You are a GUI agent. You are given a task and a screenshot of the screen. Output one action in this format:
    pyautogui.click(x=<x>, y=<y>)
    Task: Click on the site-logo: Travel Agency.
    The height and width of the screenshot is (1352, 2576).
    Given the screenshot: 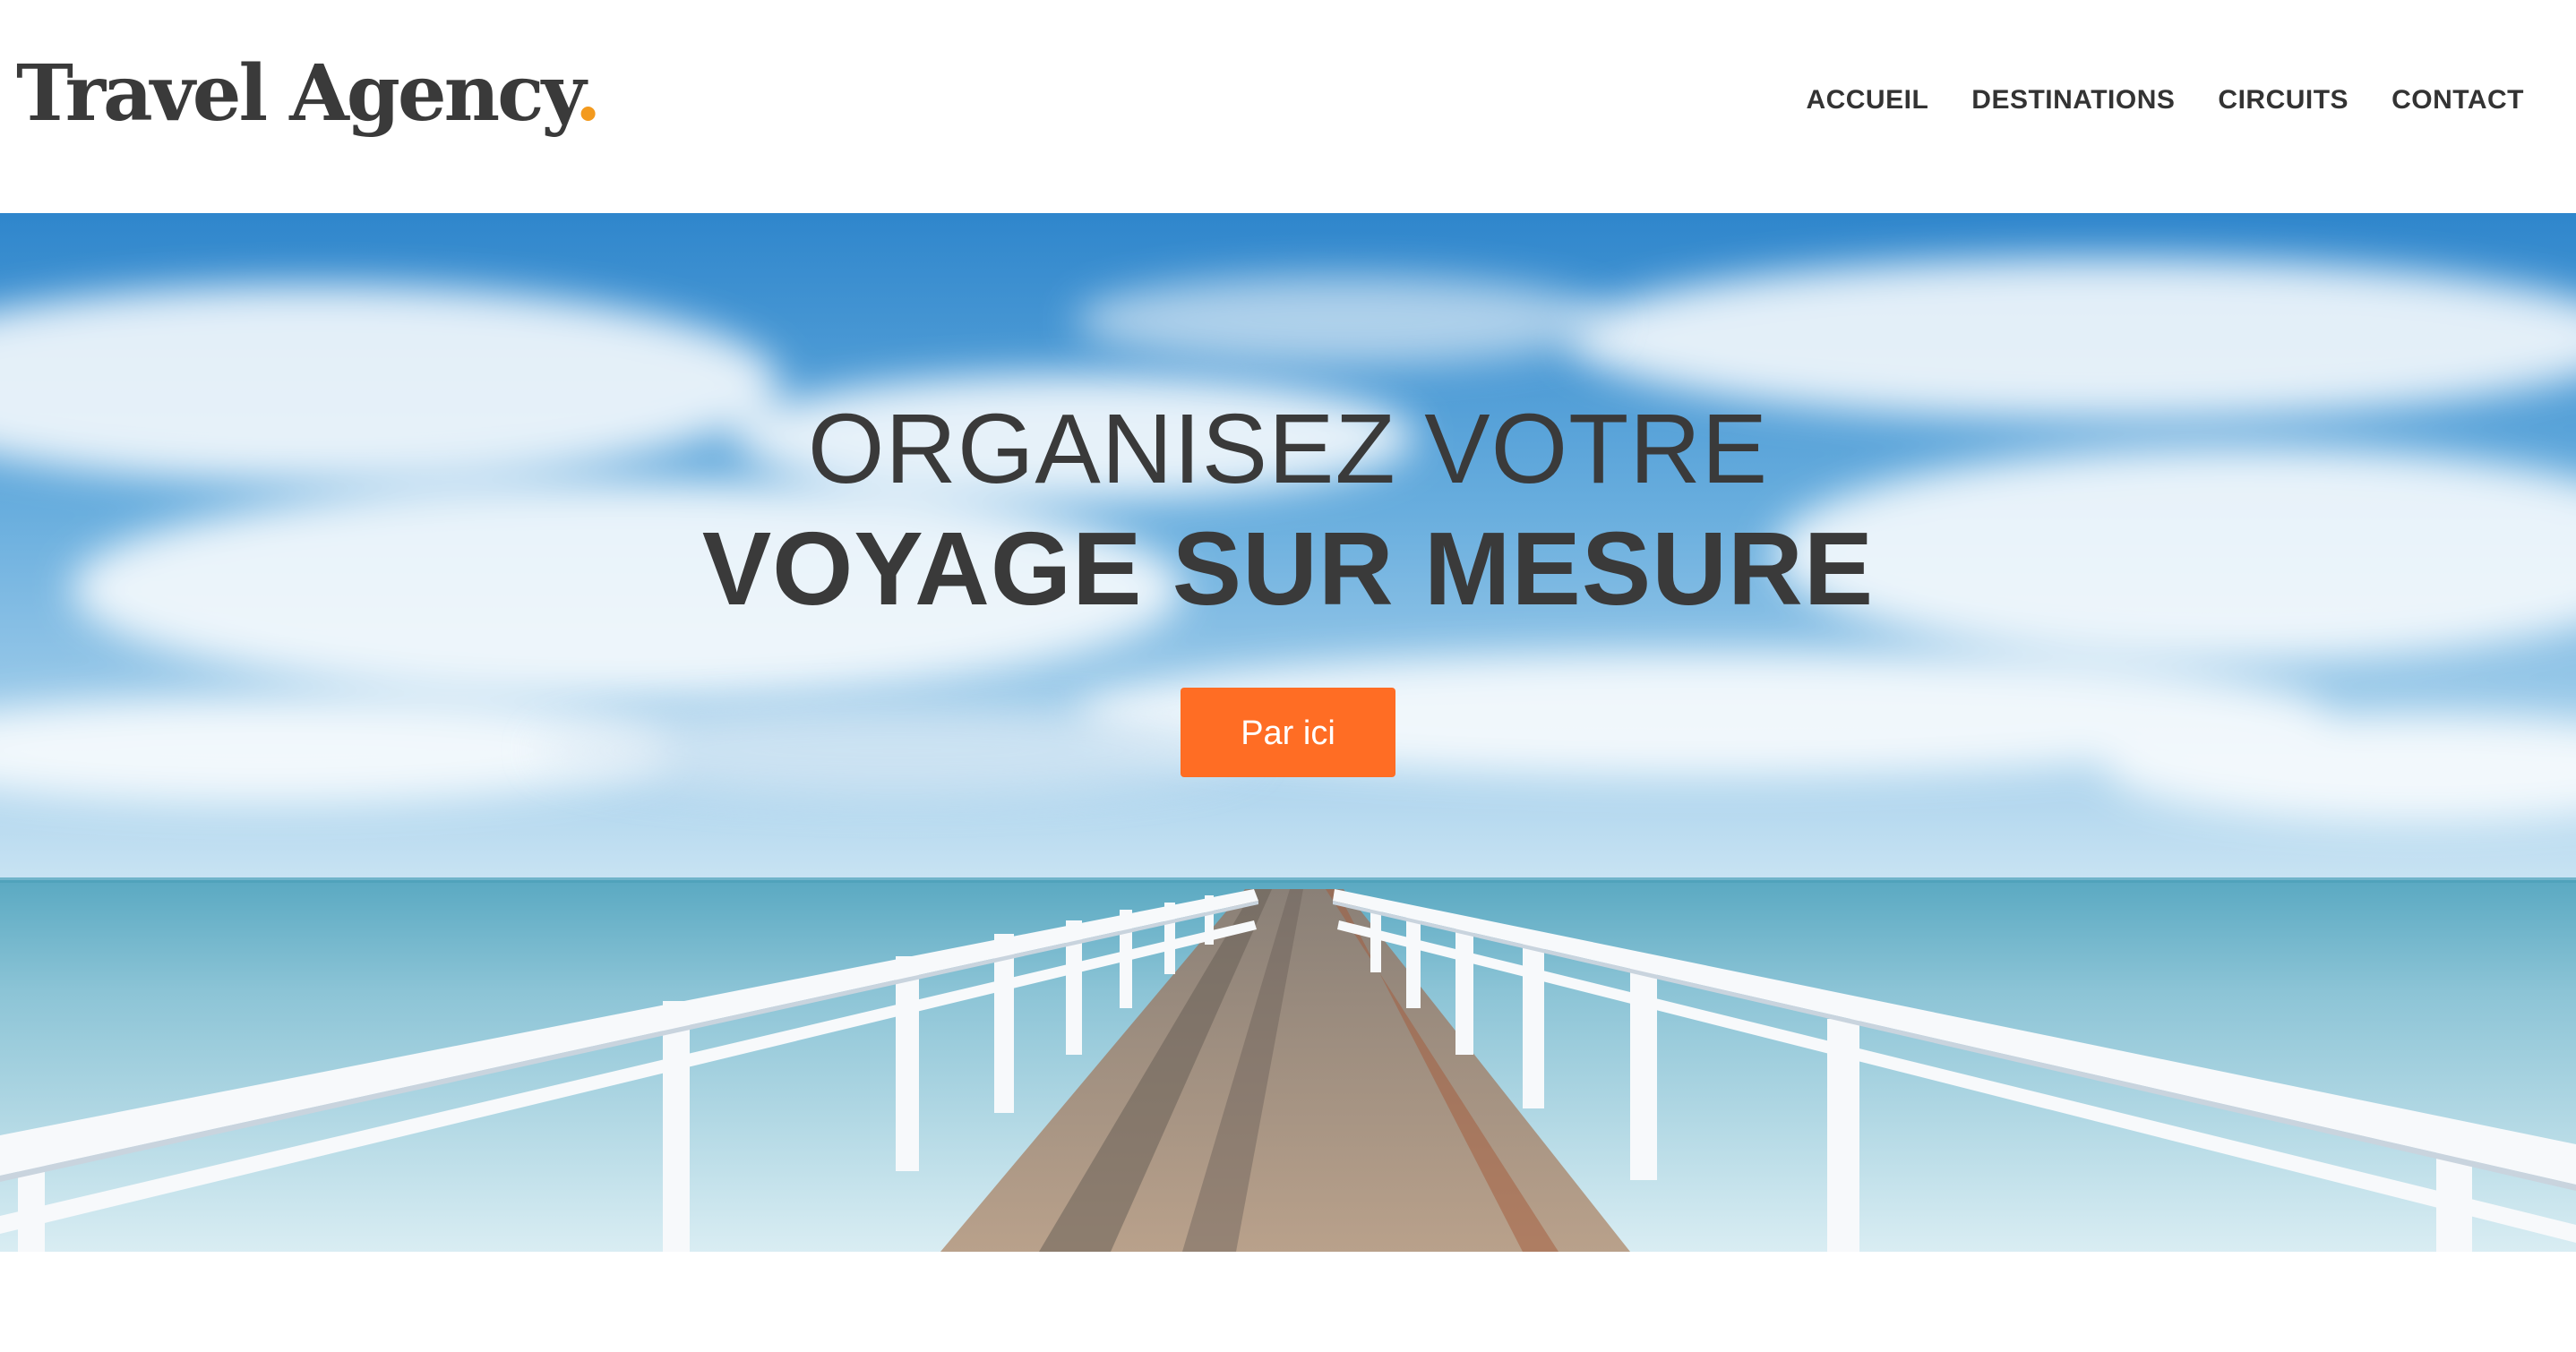 What is the action you would take?
    pyautogui.click(x=309, y=95)
    